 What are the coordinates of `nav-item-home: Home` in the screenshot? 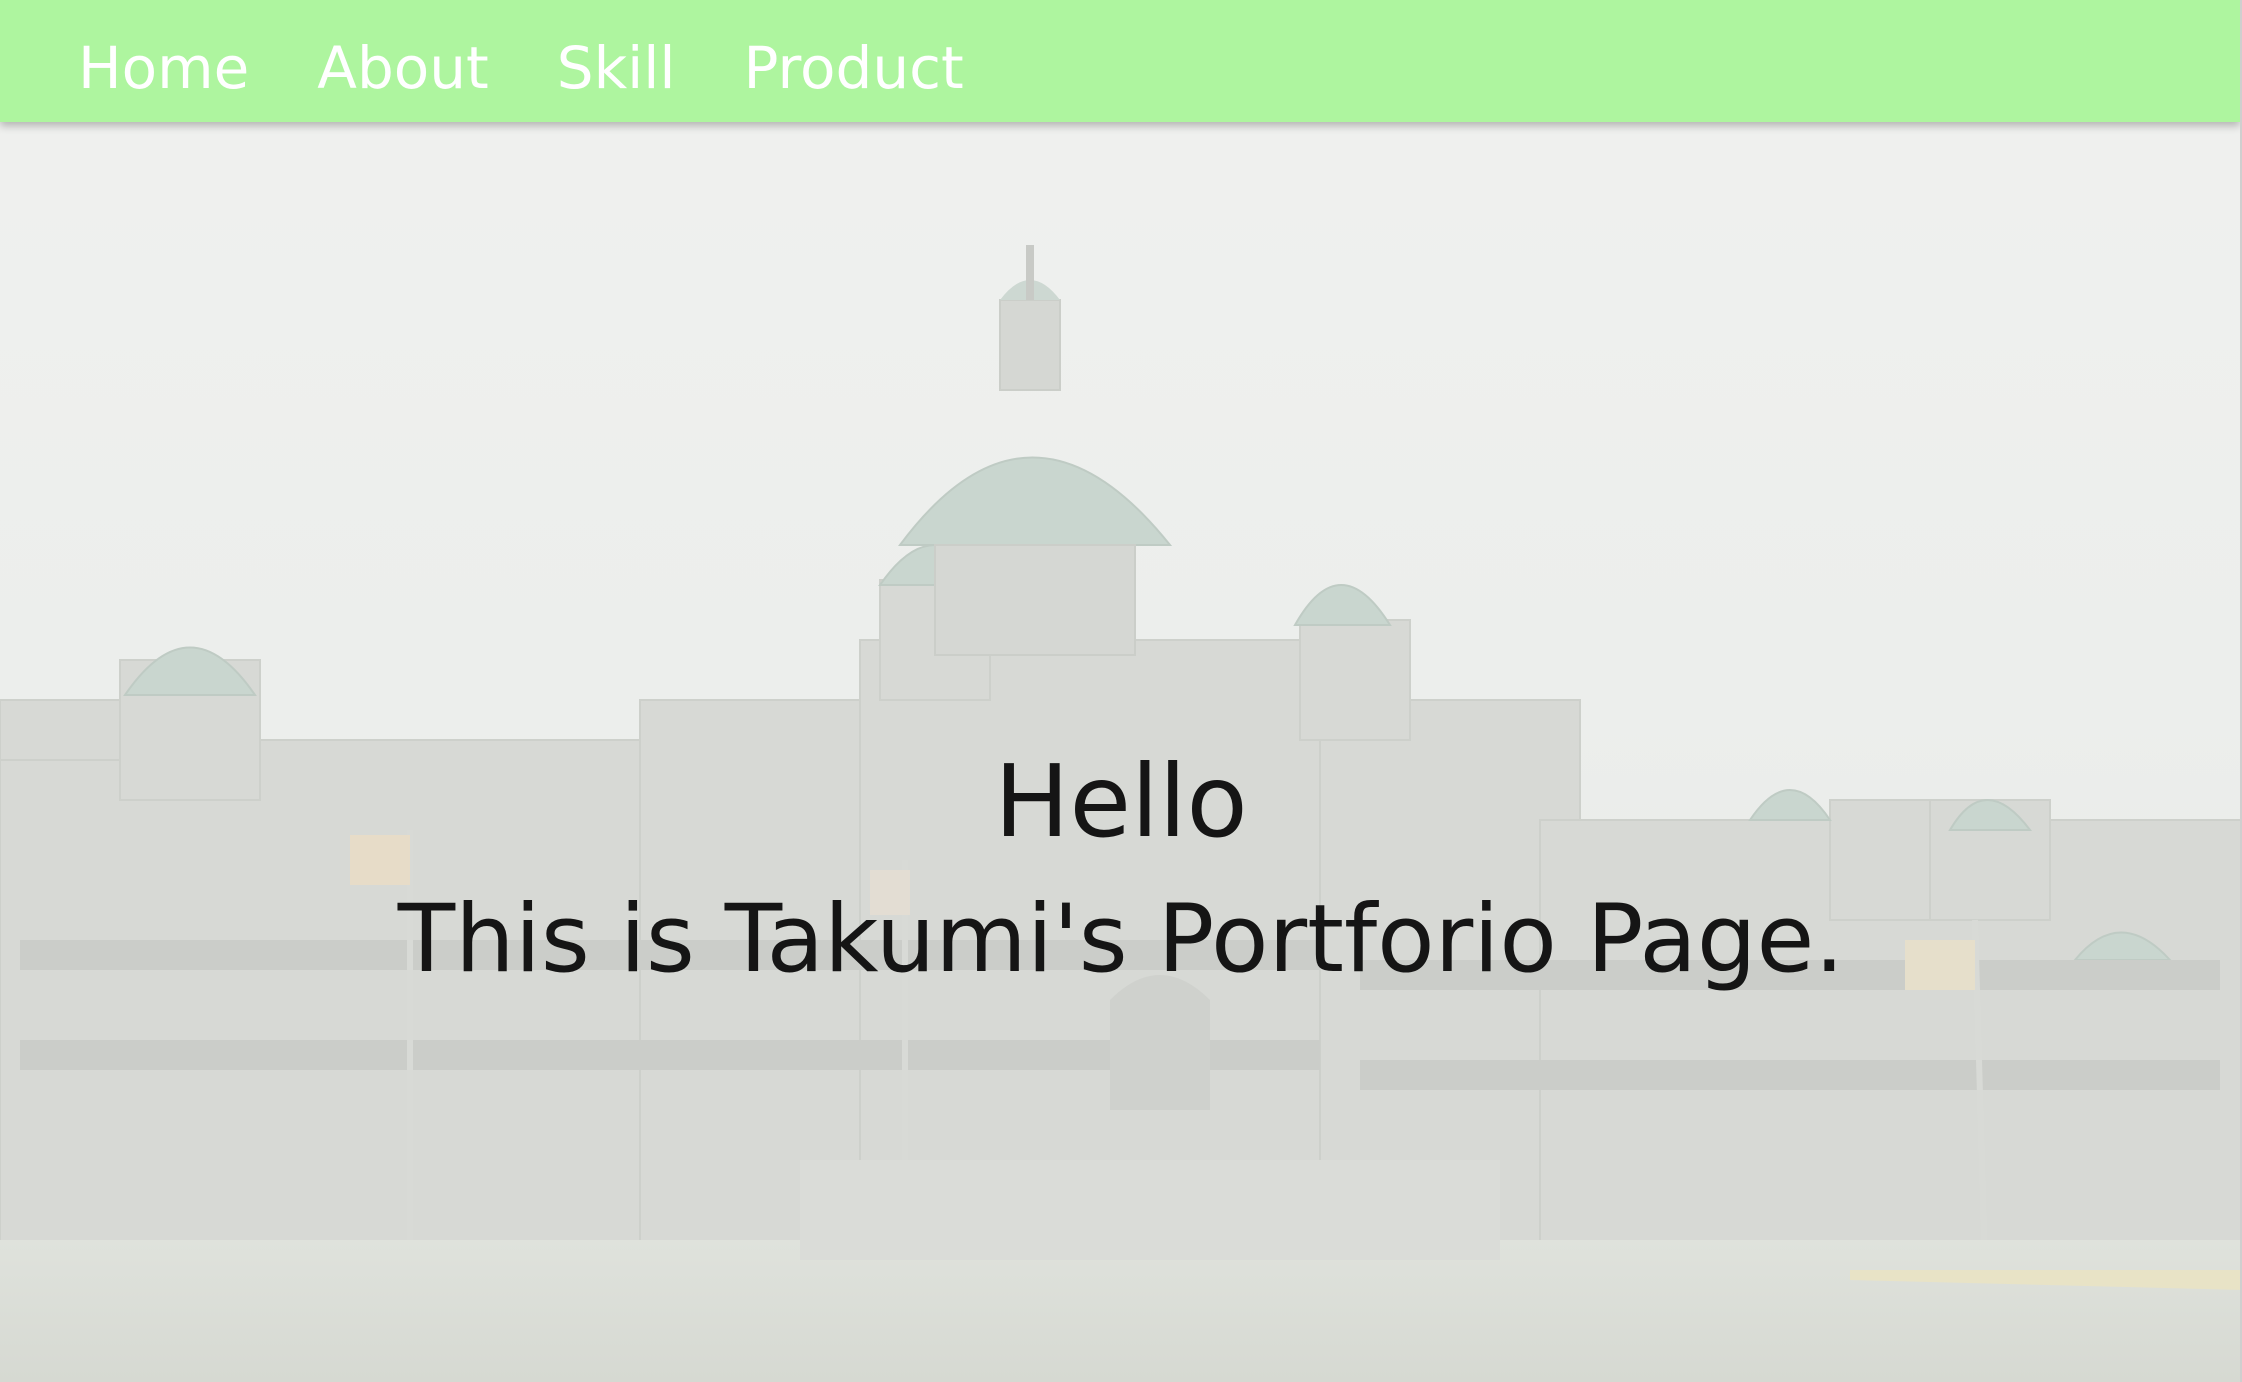 It's located at (197, 68).